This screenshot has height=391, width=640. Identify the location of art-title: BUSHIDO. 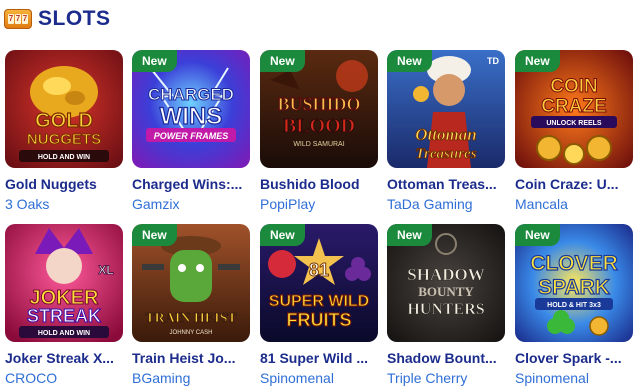
(318, 104).